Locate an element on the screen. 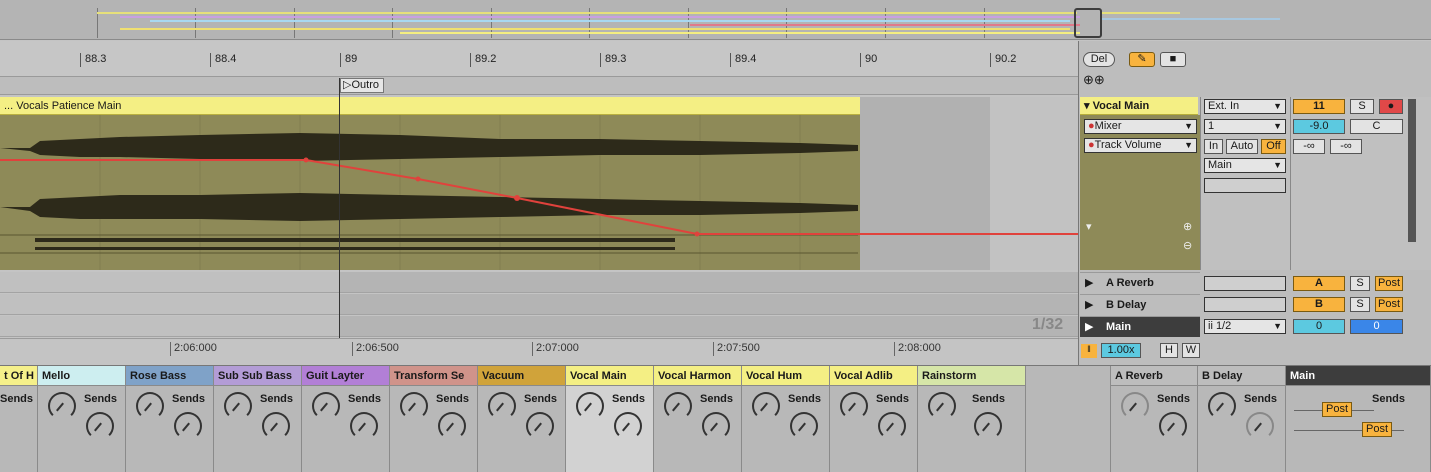 The image size is (1431, 472). pan-field: C is located at coordinates (1376, 126).